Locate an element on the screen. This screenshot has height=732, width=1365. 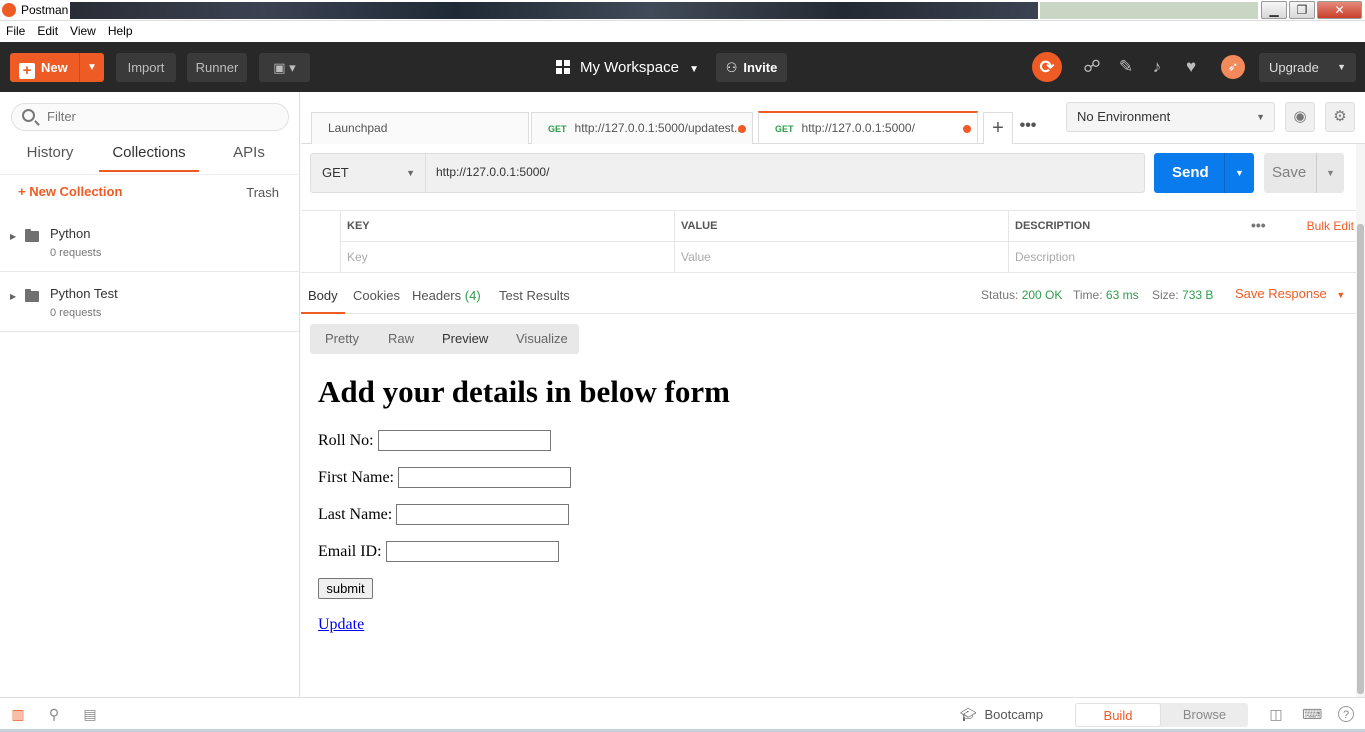
sidebar-toggle-icon: ▥ is located at coordinates (18, 714).